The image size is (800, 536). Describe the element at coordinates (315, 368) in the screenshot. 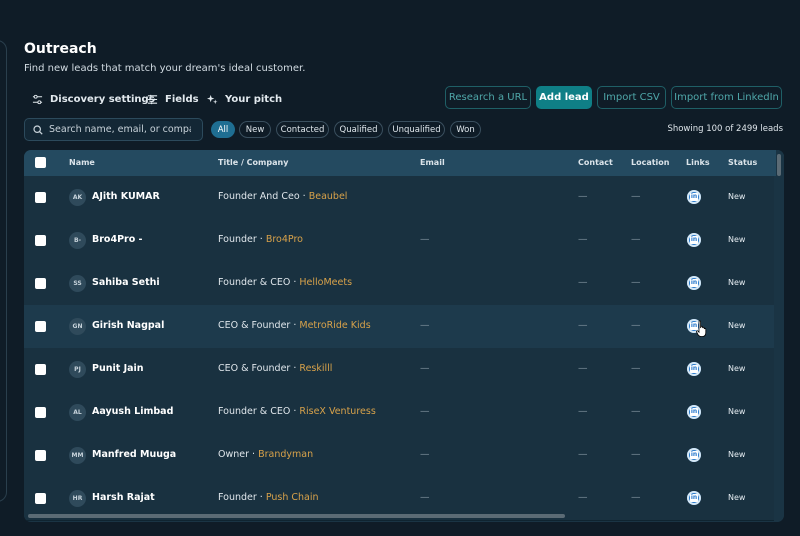

I see `lead-company: Reskilll` at that location.